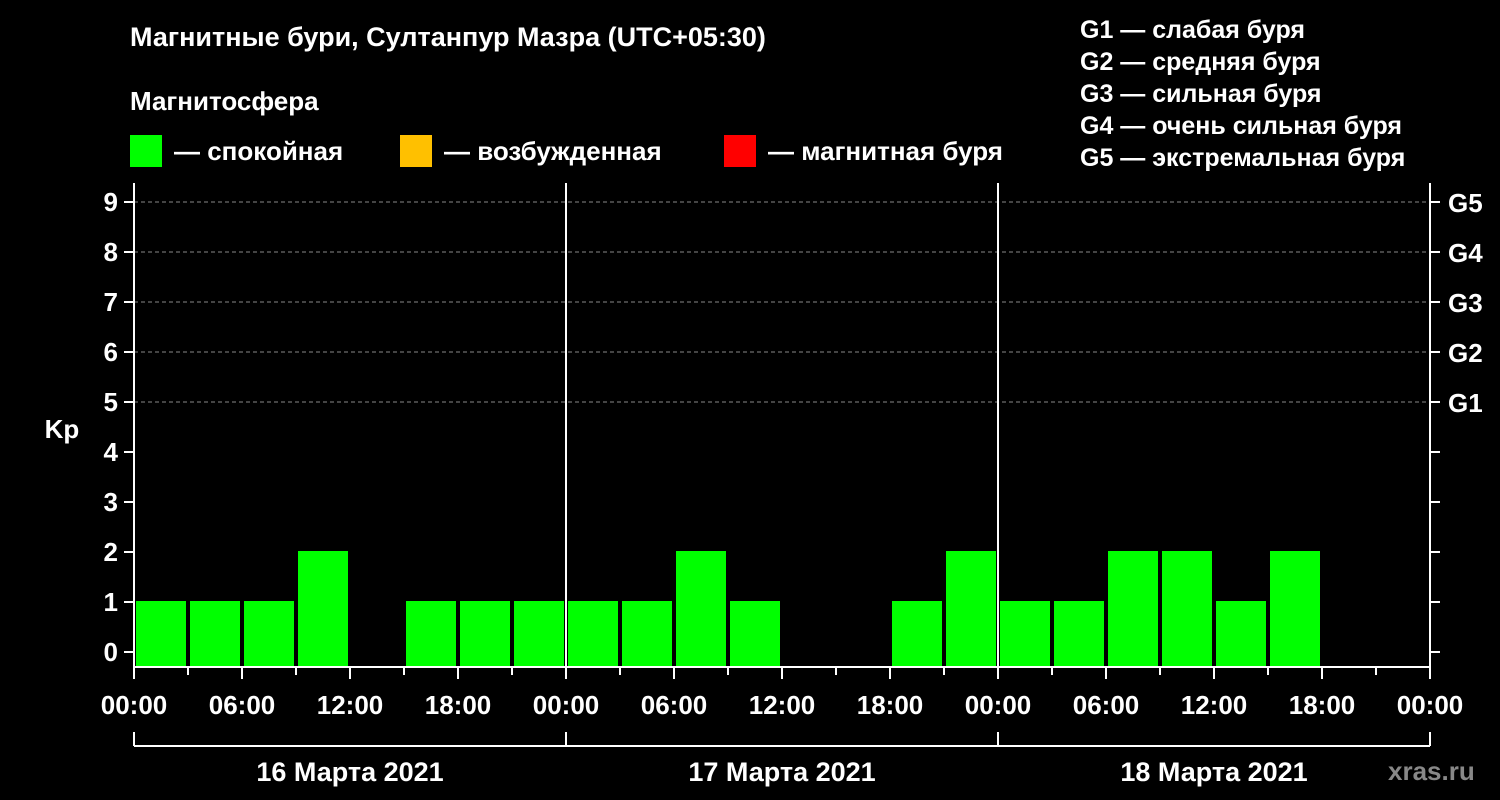  Describe the element at coordinates (458, 705) in the screenshot. I see `x-tick-label-3: 18:00` at that location.